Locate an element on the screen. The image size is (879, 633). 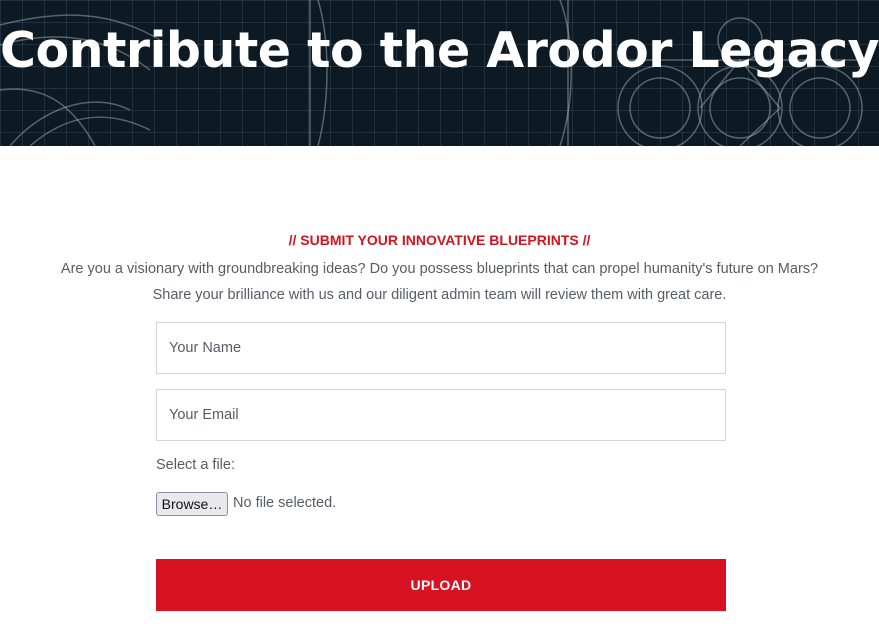
section-label: // SUBMIT YOUR INNOVATIVE BLUEPRINTS // is located at coordinates (439, 240).